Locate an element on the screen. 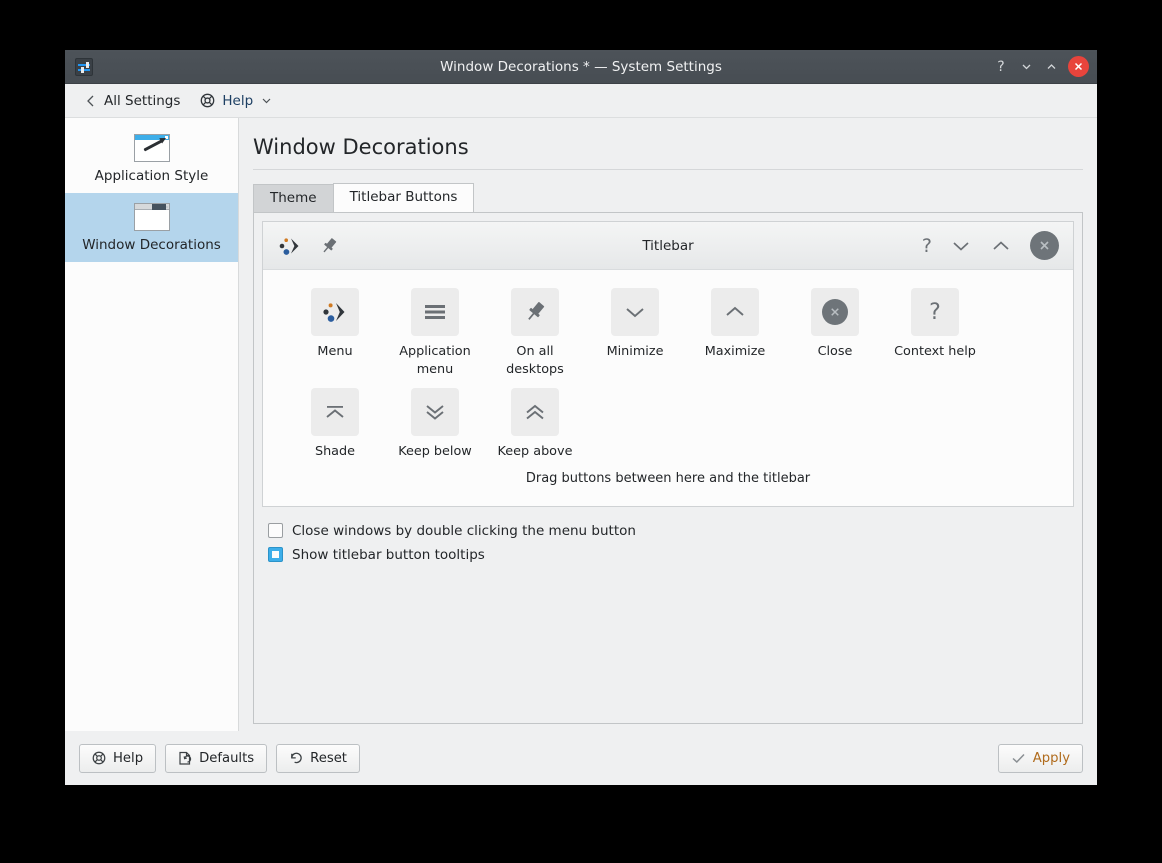  kde-menu-icon is located at coordinates (335, 312).